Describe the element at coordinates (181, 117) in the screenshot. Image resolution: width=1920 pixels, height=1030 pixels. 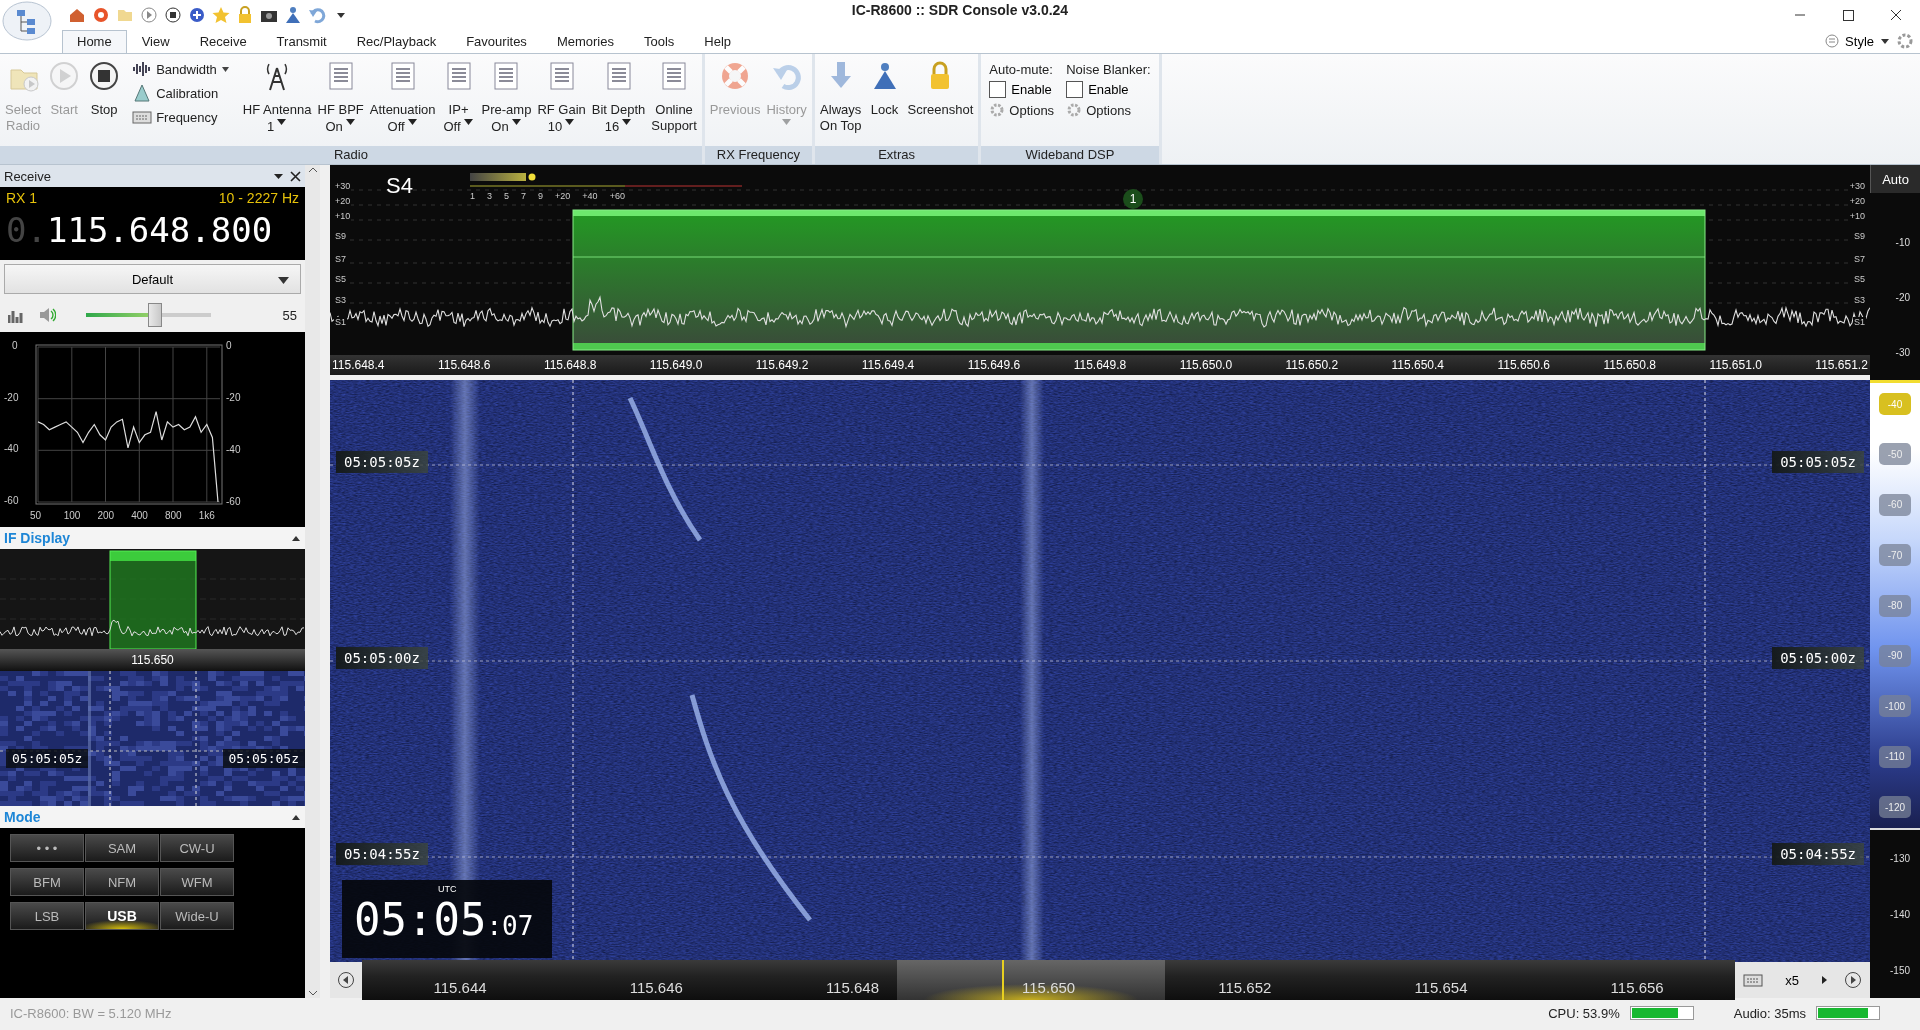
I see `ribbon-button: Frequency` at that location.